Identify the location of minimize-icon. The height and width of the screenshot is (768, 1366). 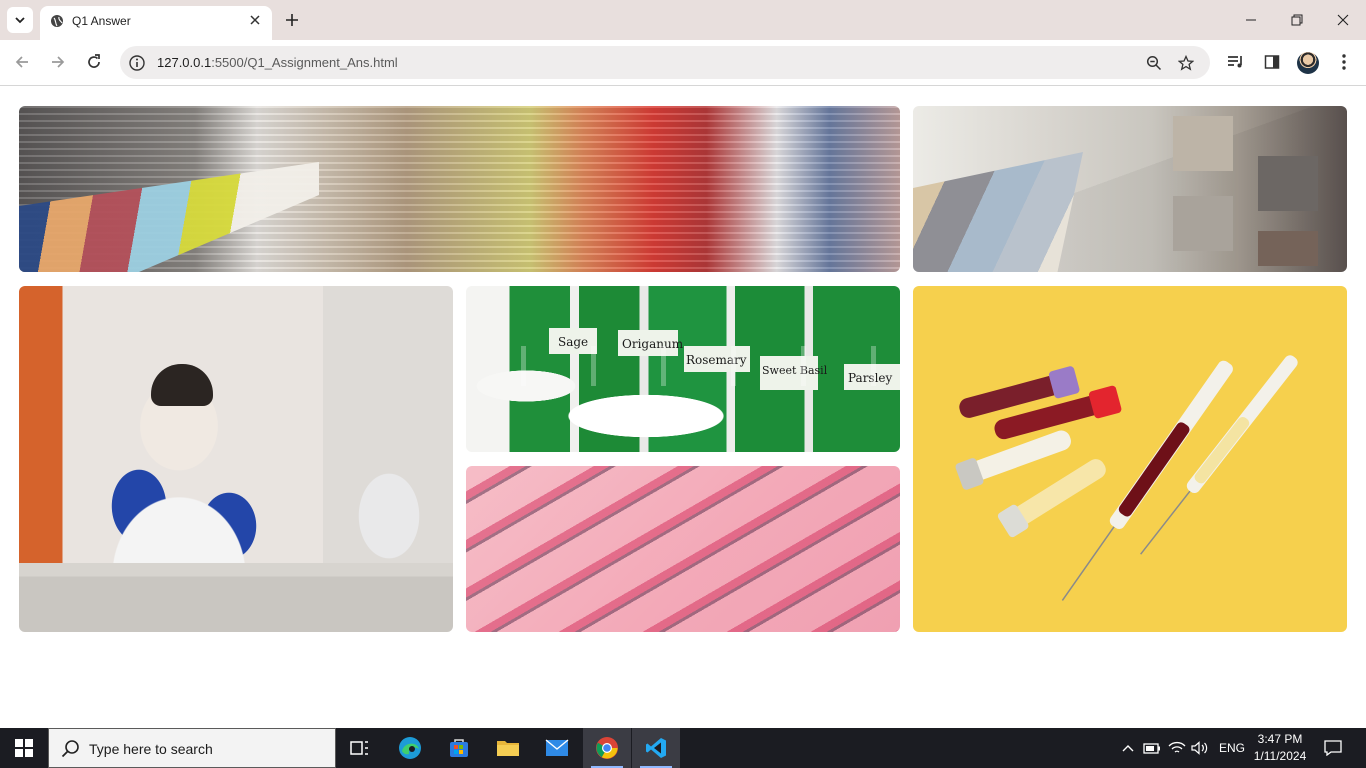
(1251, 20).